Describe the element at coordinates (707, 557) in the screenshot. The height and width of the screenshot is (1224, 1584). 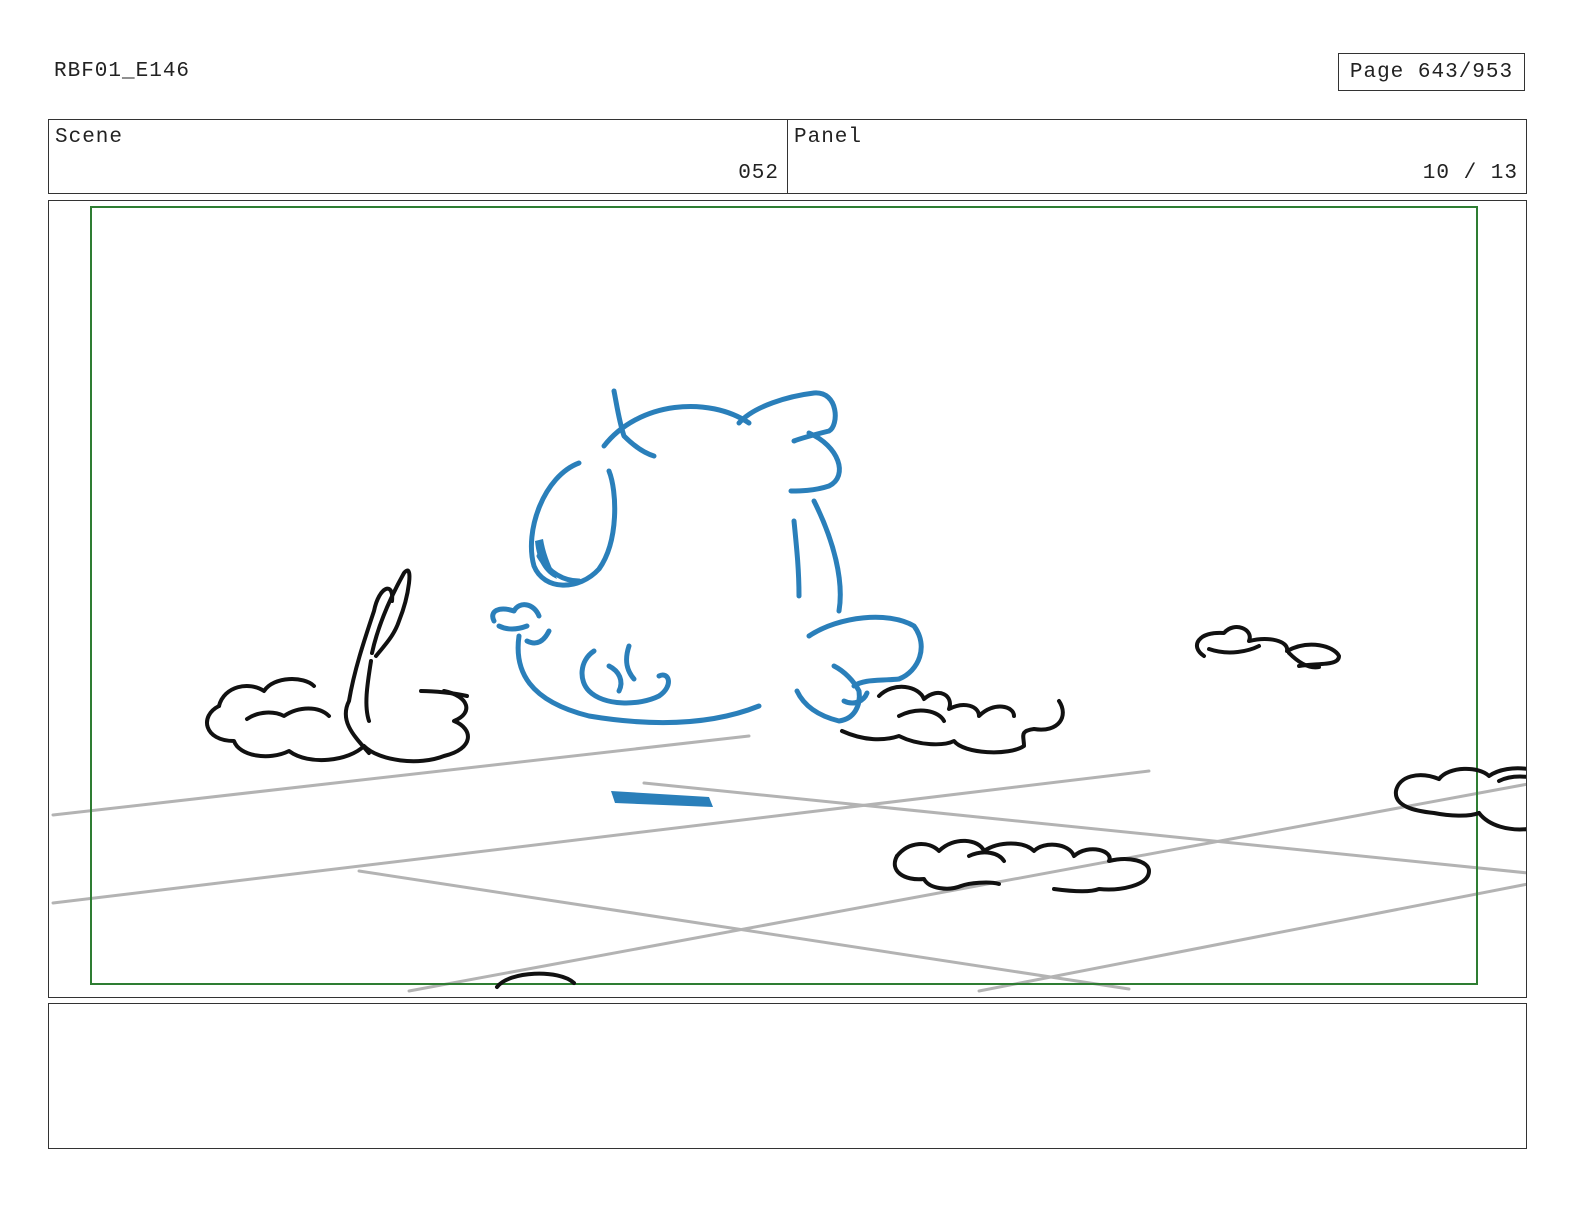
I see `character-sketch` at that location.